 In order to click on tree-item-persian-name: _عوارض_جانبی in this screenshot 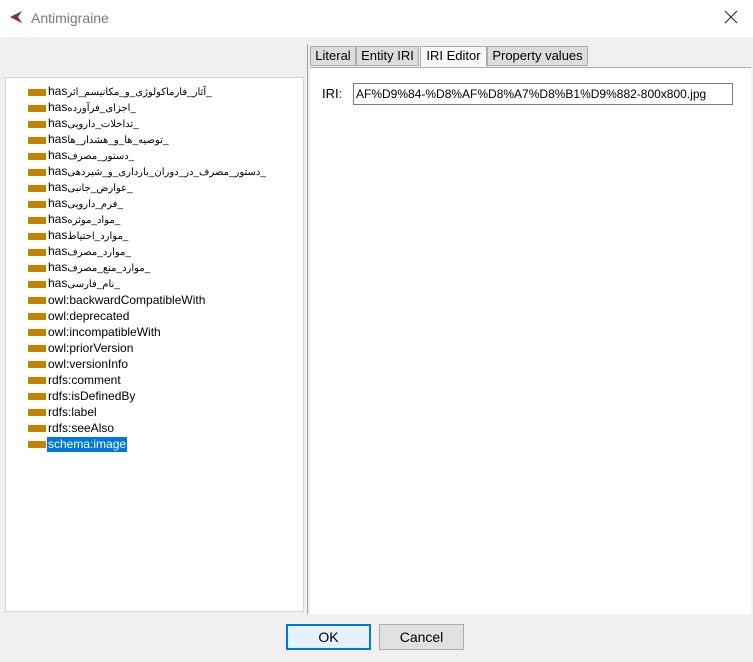, I will do `click(100, 188)`.